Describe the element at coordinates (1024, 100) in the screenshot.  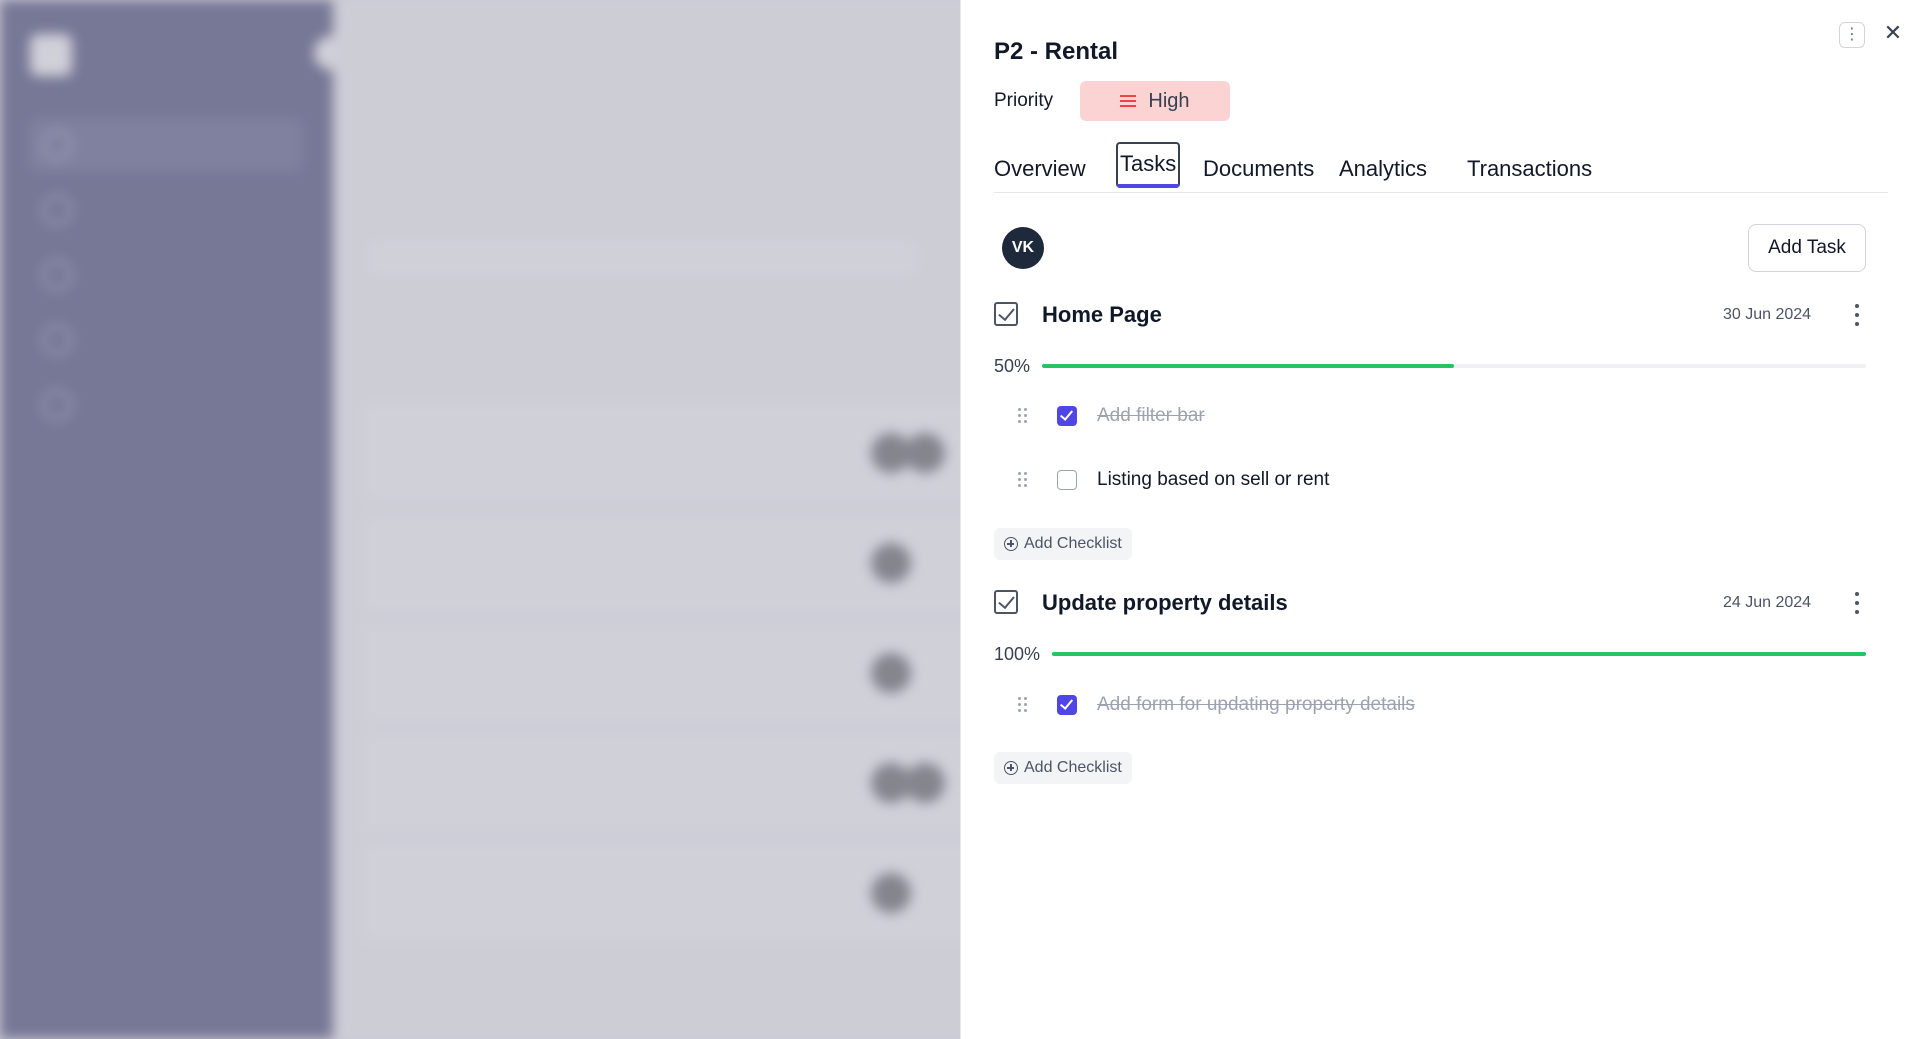
I see `priority-label: Priority` at that location.